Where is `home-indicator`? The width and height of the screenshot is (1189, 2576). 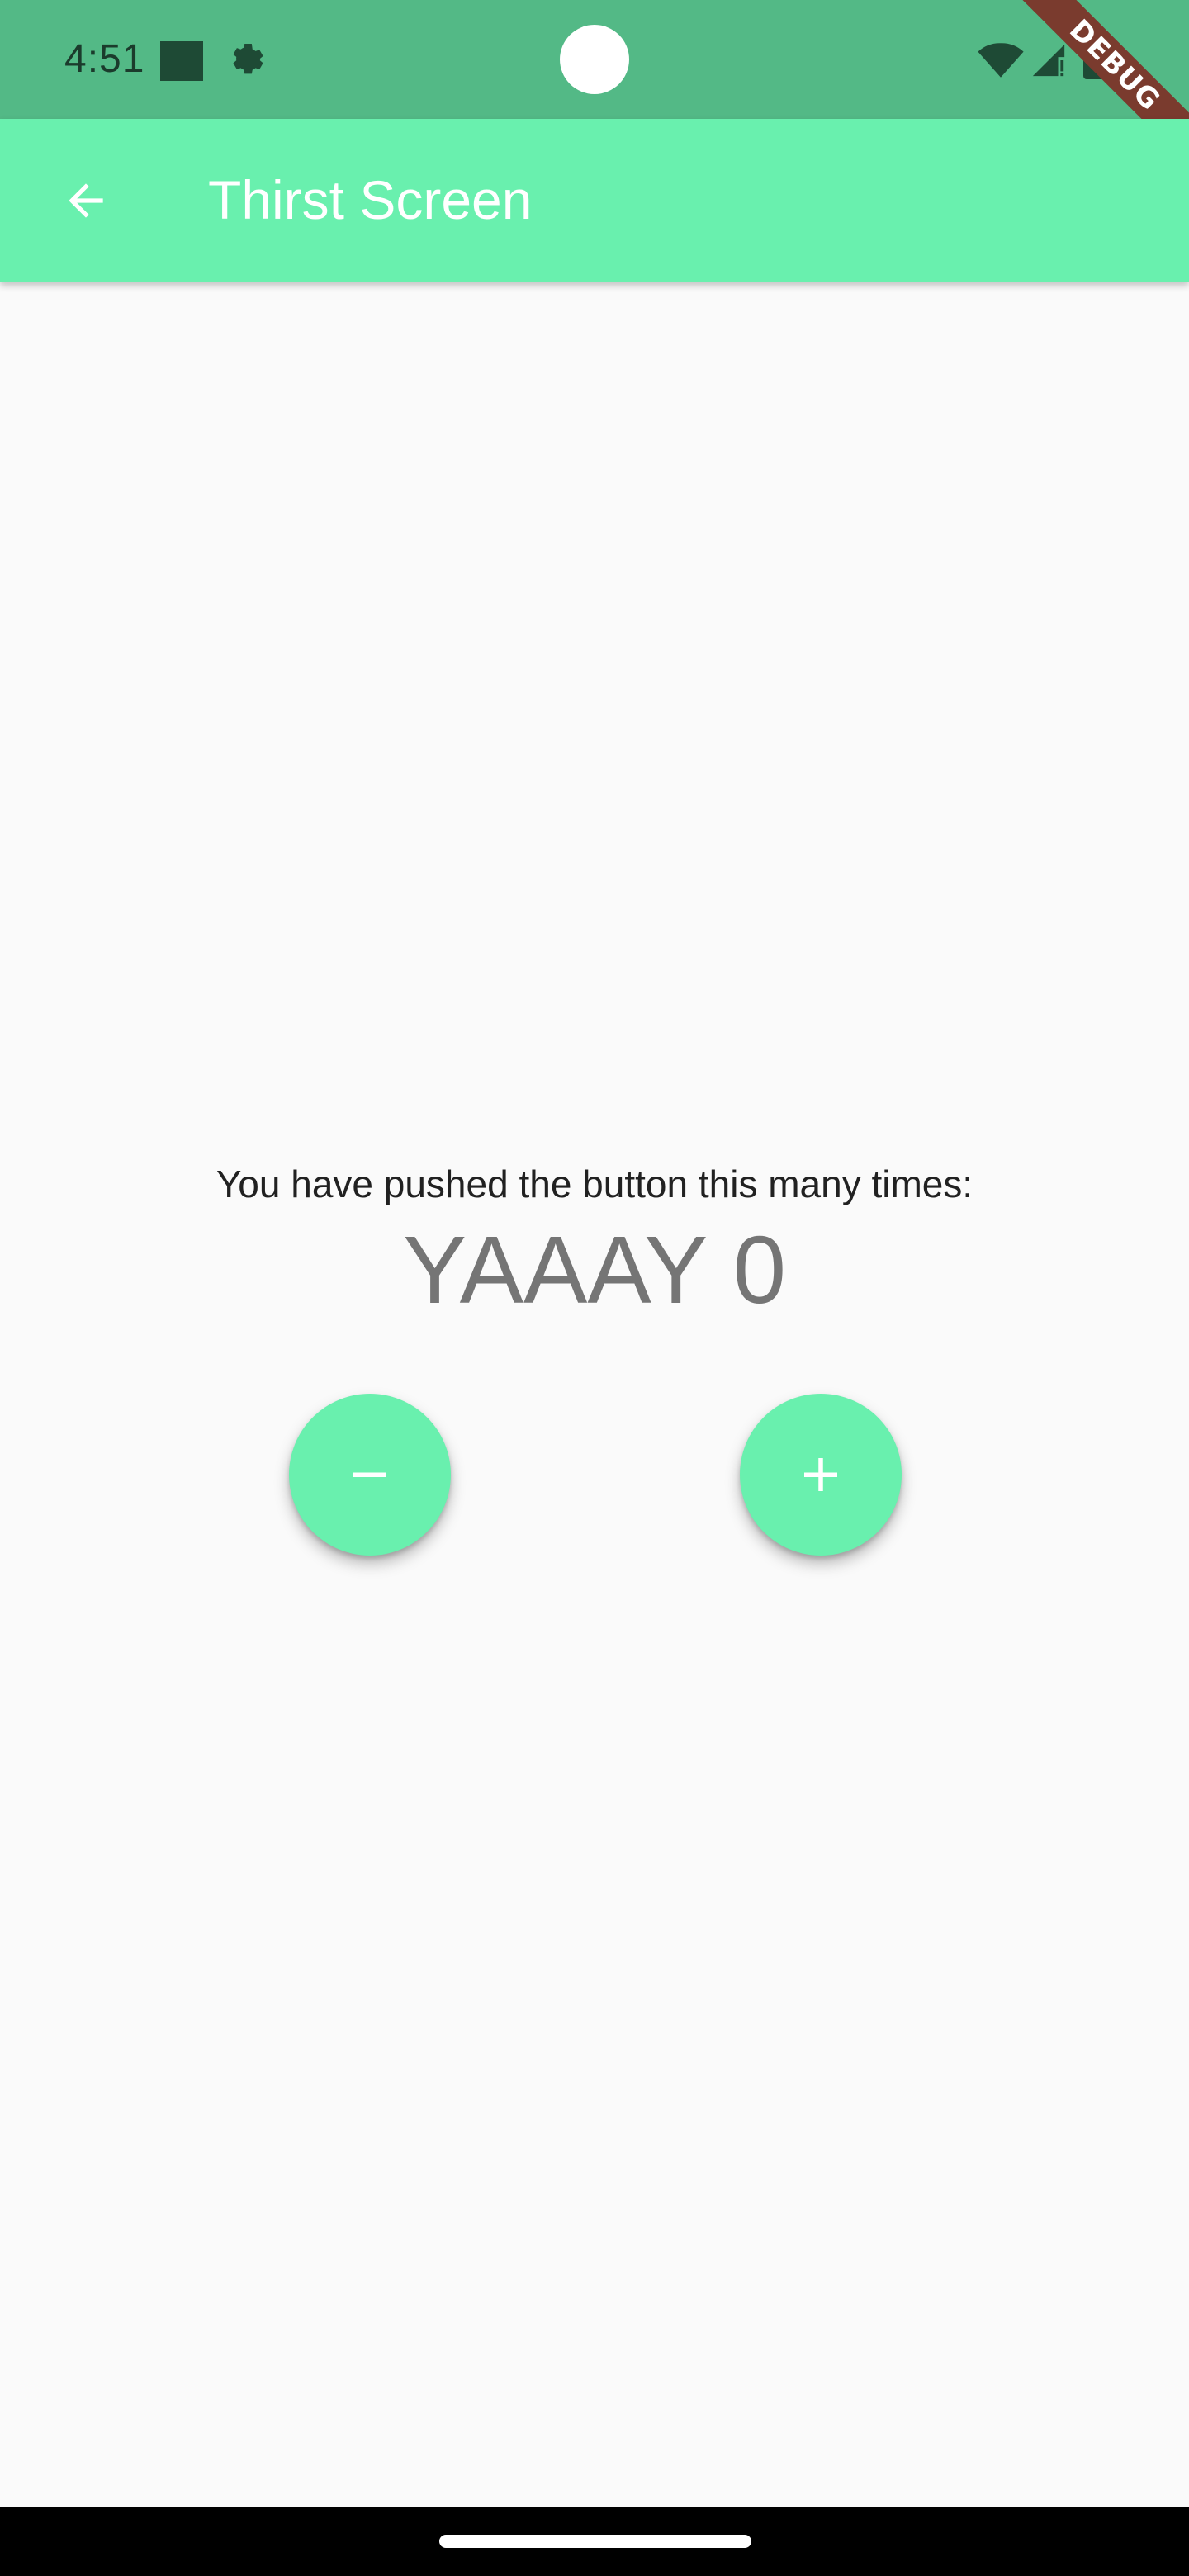 home-indicator is located at coordinates (595, 2541).